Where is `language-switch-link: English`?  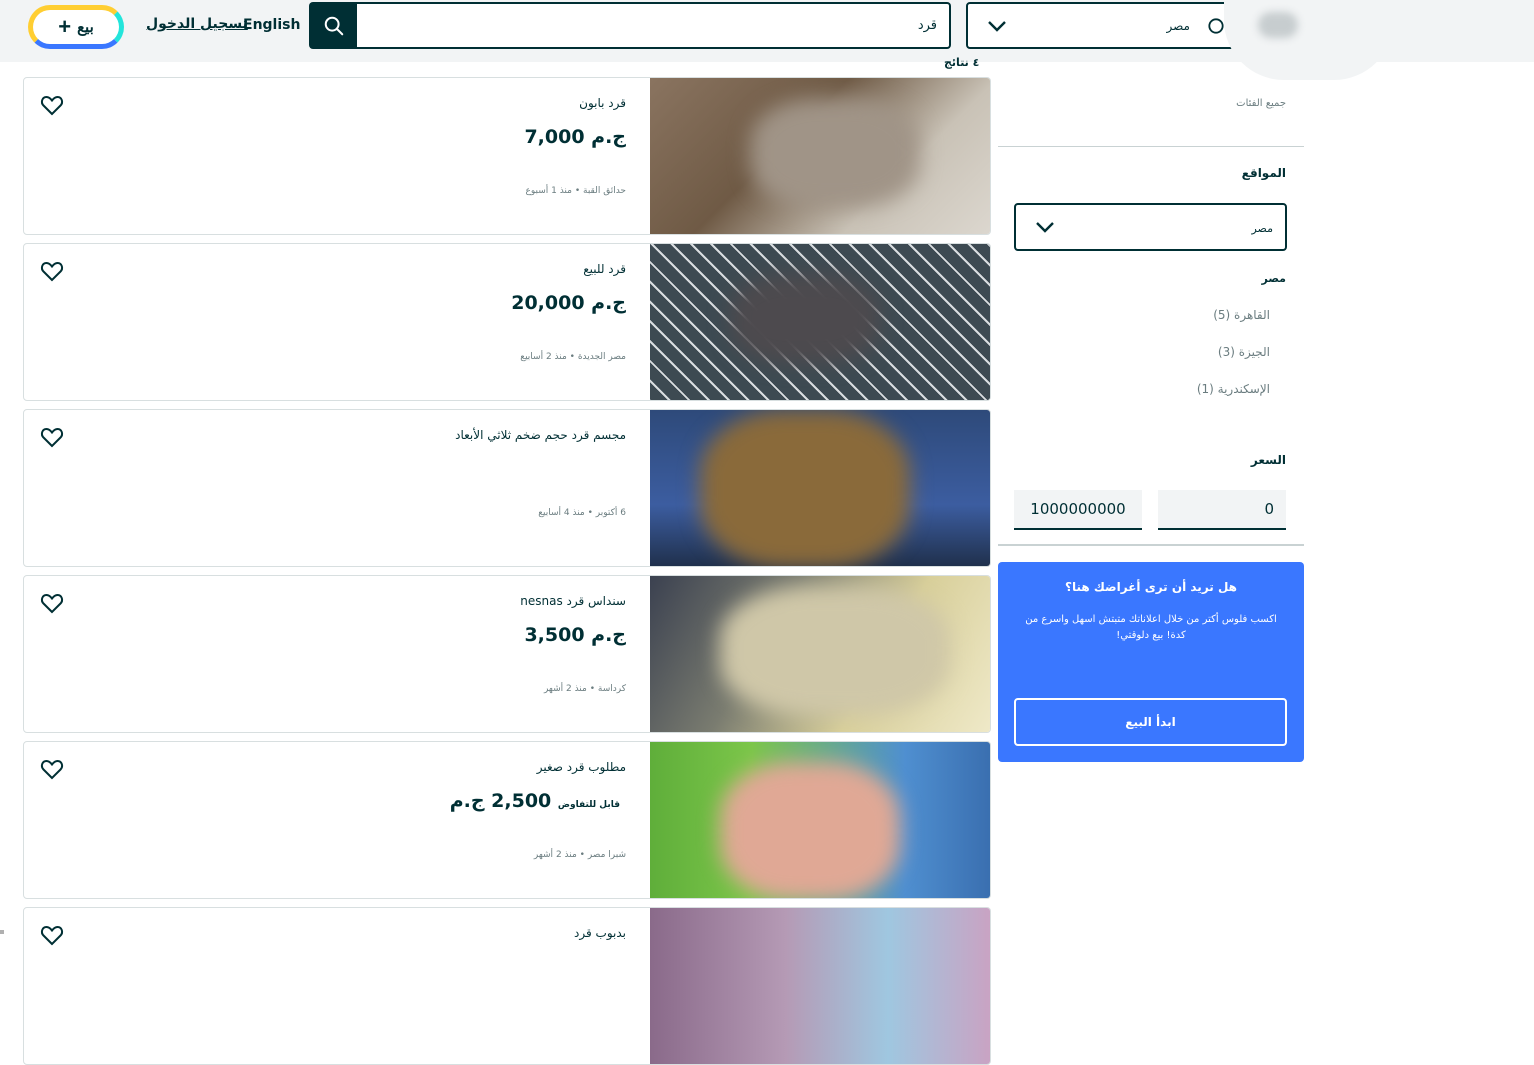 language-switch-link: English is located at coordinates (271, 25).